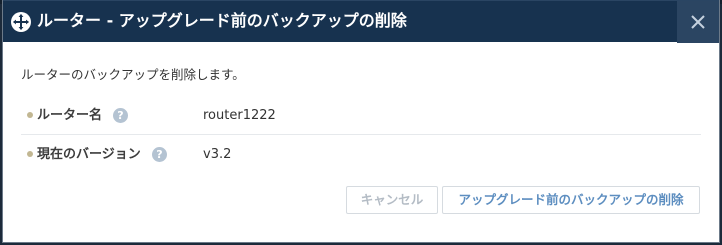 Image resolution: width=722 pixels, height=245 pixels. What do you see at coordinates (217, 154) in the screenshot?
I see `current-version-value: v3.2` at bounding box center [217, 154].